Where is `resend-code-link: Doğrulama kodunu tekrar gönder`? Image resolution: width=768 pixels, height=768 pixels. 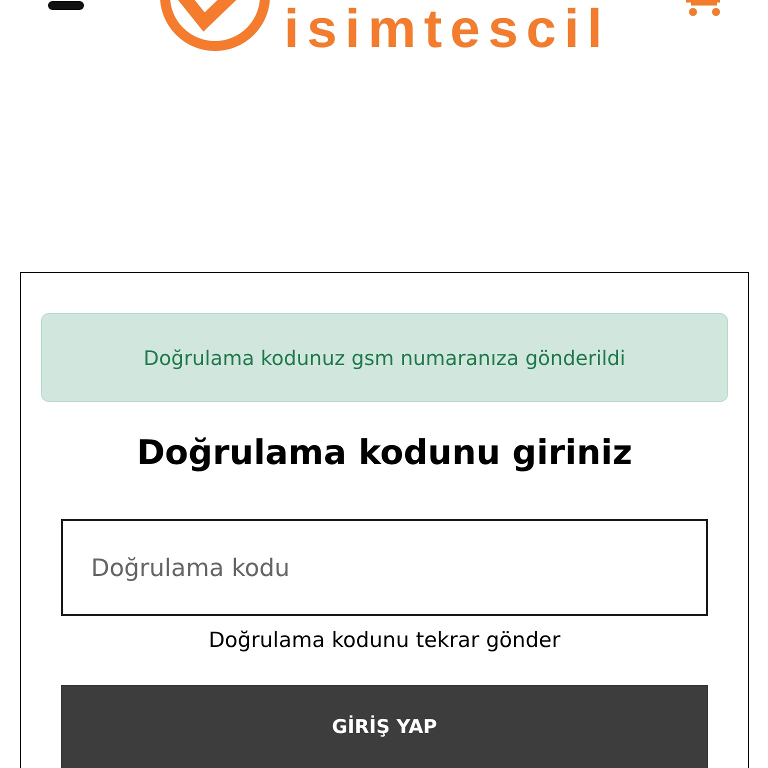
resend-code-link: Doğrulama kodunu tekrar gönder is located at coordinates (384, 640).